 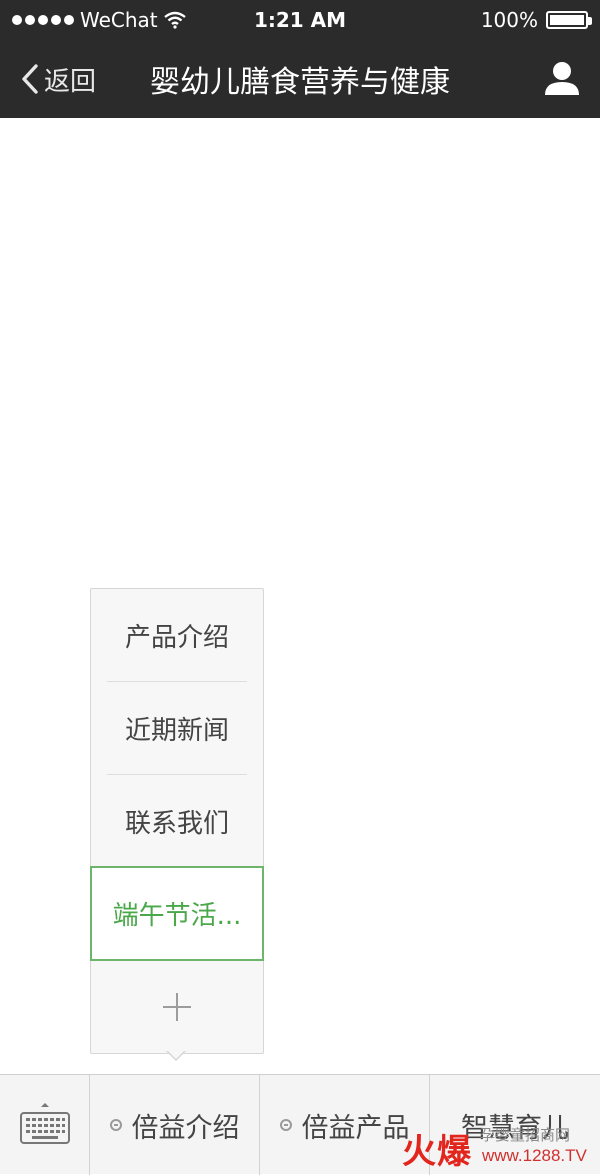 What do you see at coordinates (30, 79) in the screenshot?
I see `chevron-left-icon` at bounding box center [30, 79].